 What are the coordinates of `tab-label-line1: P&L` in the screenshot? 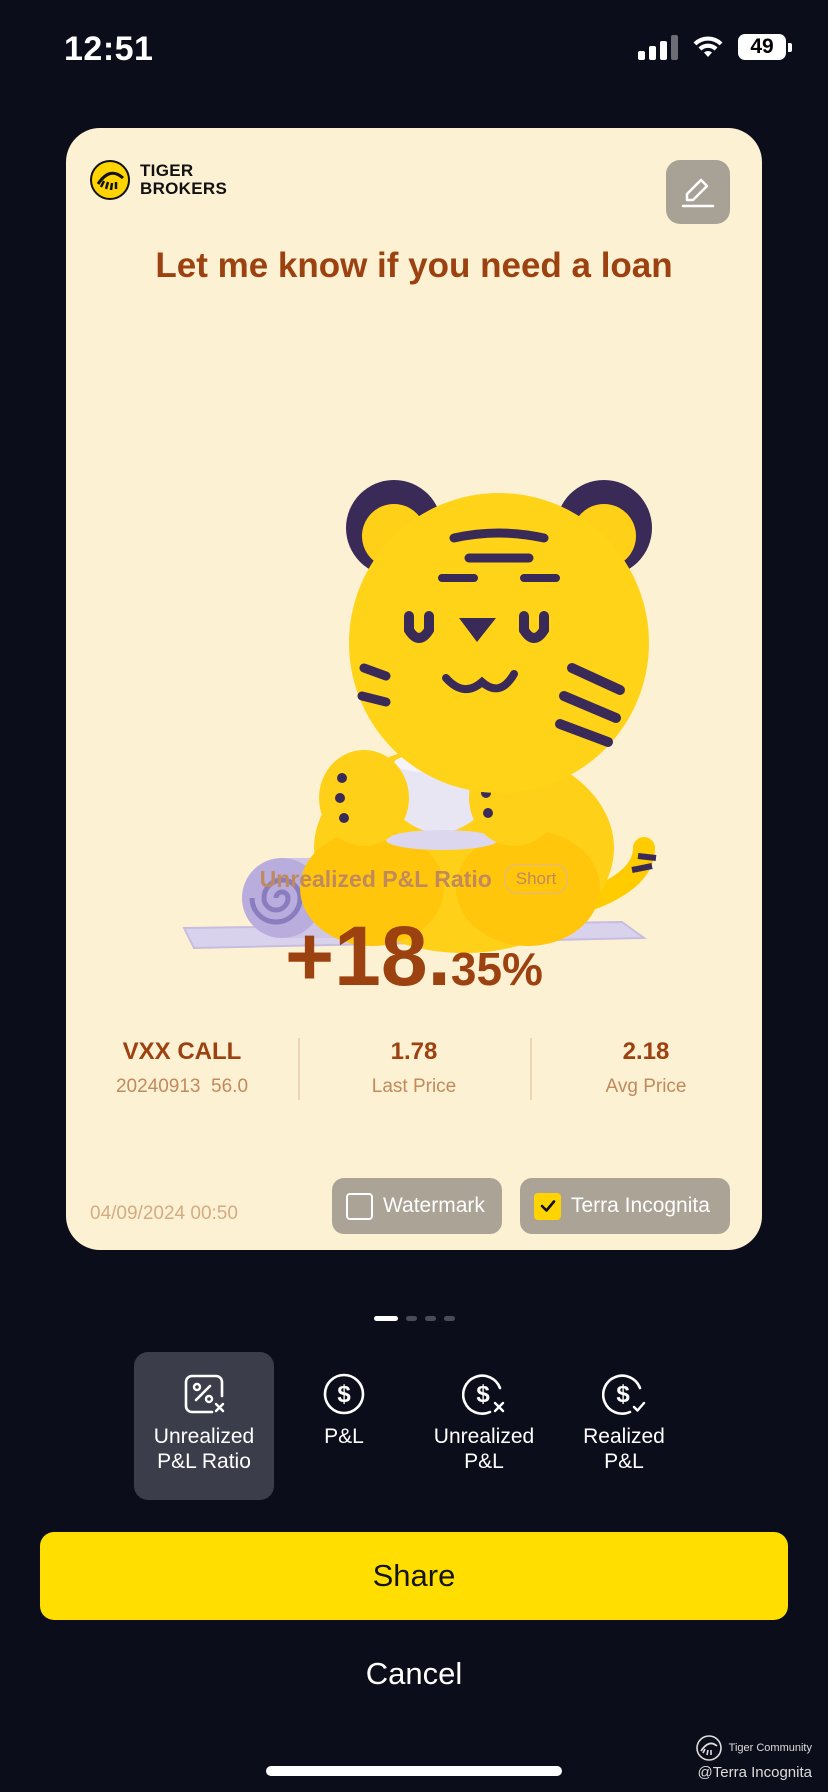 It's located at (344, 1436).